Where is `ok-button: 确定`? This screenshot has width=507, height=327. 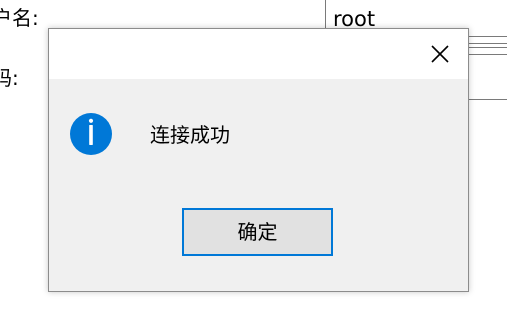
ok-button: 确定 is located at coordinates (257, 232).